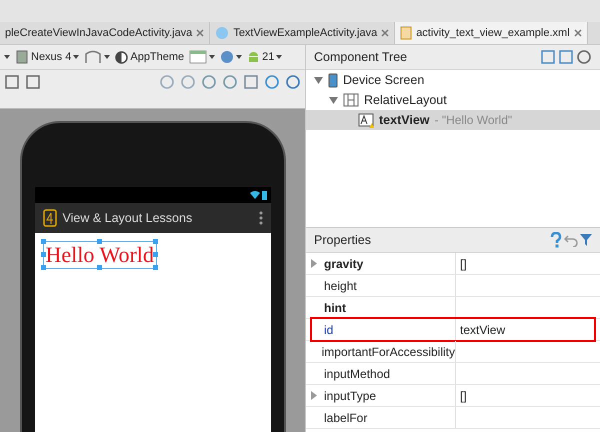  I want to click on layout-icon, so click(351, 100).